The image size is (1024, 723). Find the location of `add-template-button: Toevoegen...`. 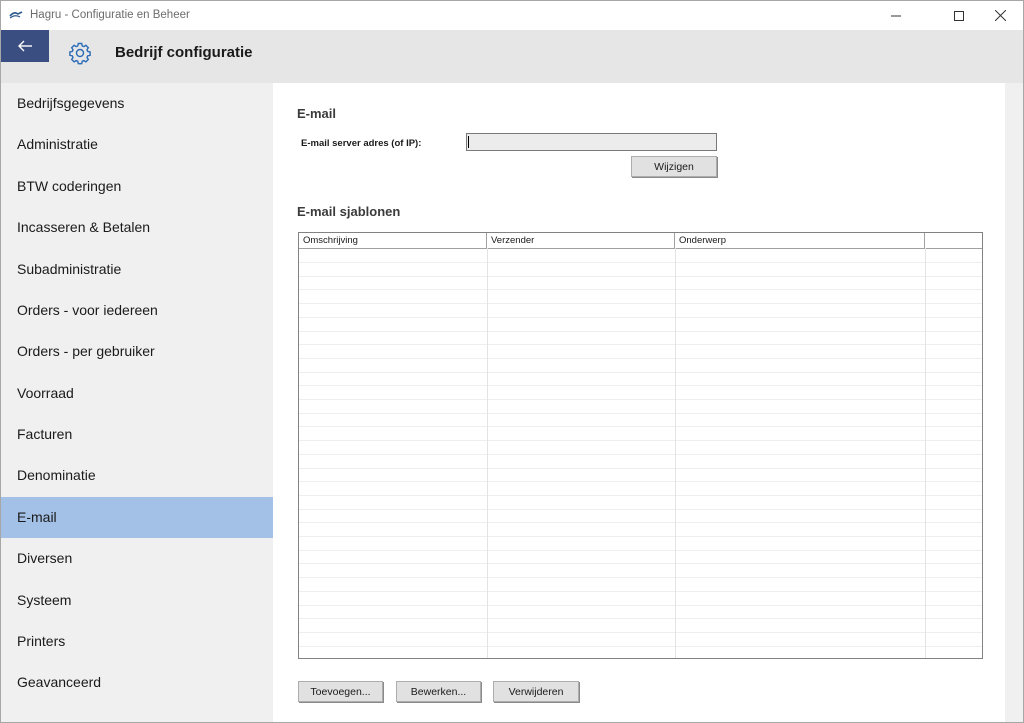

add-template-button: Toevoegen... is located at coordinates (340, 691).